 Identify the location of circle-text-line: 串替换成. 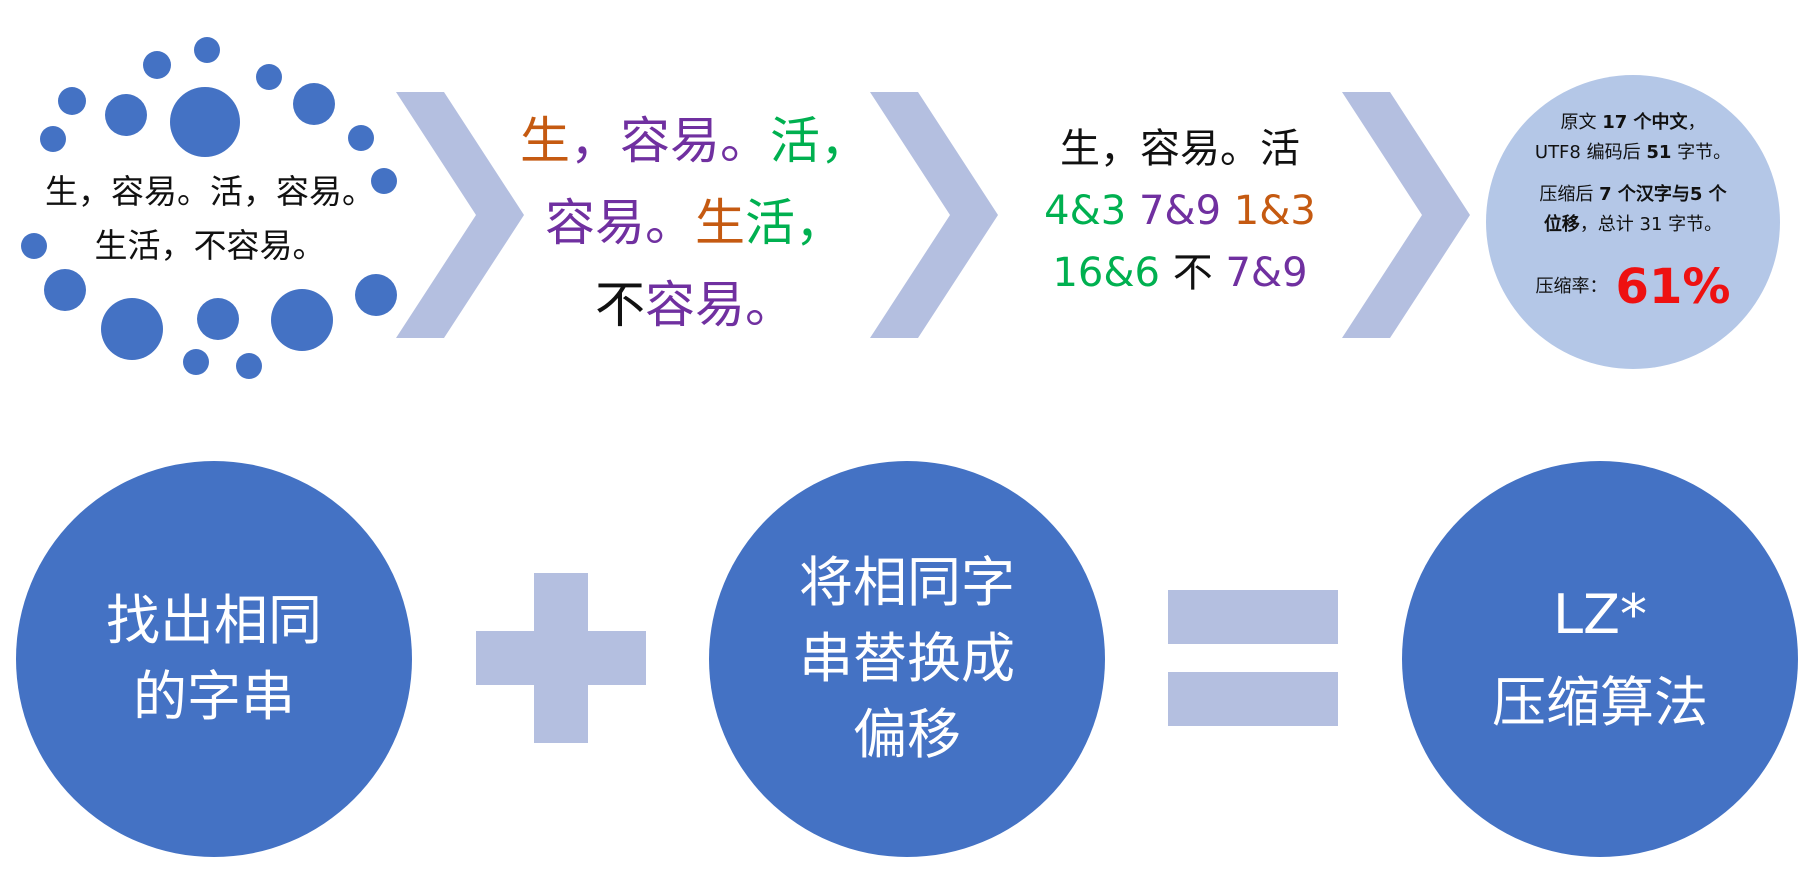
(907, 658).